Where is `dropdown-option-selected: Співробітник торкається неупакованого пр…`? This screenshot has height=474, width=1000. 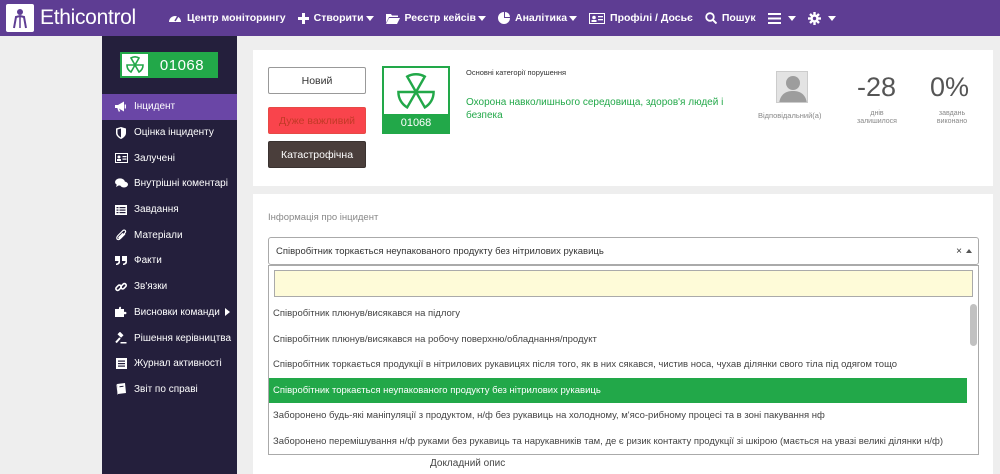
dropdown-option-selected: Співробітник торкається неупакованого пр… is located at coordinates (618, 390).